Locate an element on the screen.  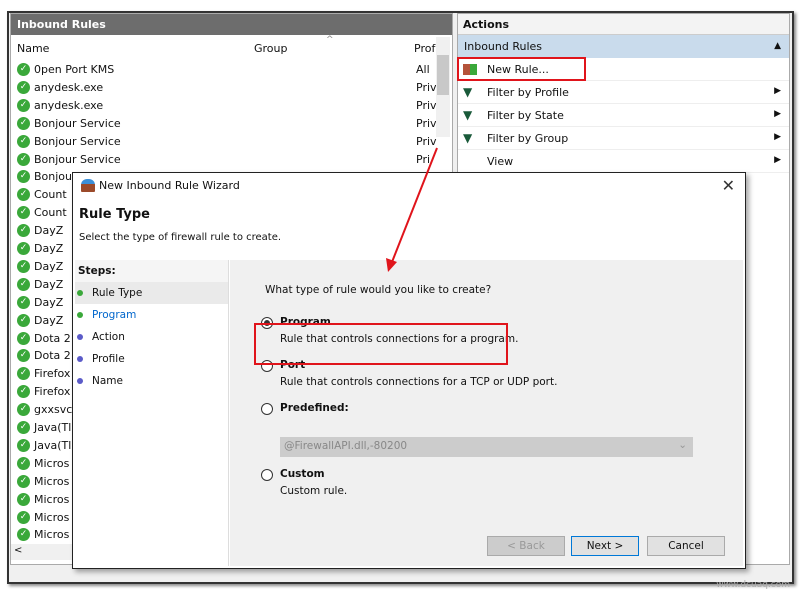
red-arrow is located at coordinates (412, 209).